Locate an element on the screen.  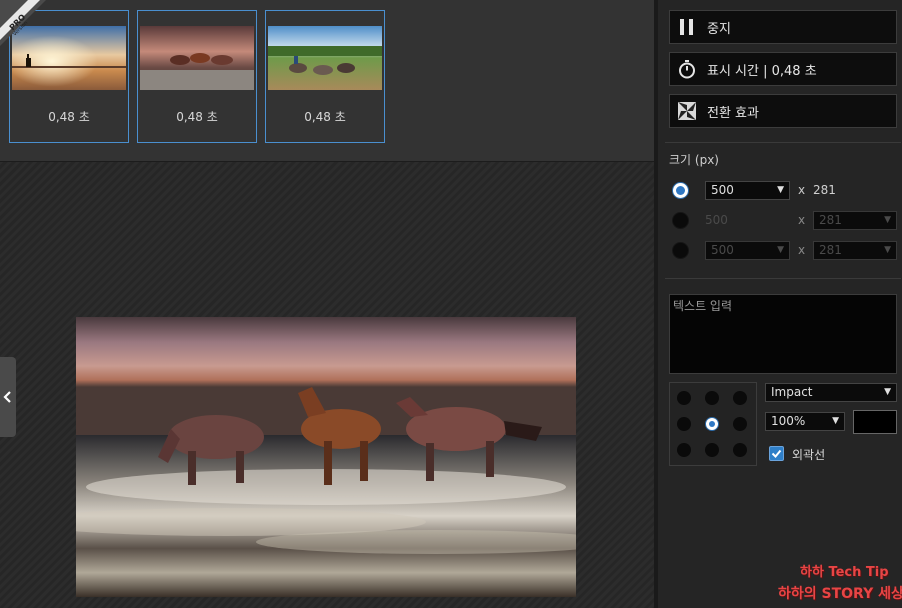
display-time-button: 표시 시간 | 0,48 초 is located at coordinates (783, 69).